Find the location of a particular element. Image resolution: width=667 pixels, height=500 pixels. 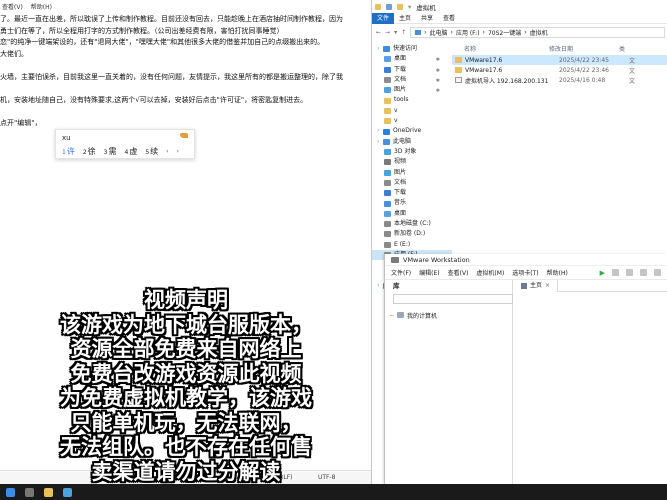

file-name: VMware17.6 is located at coordinates (484, 70).